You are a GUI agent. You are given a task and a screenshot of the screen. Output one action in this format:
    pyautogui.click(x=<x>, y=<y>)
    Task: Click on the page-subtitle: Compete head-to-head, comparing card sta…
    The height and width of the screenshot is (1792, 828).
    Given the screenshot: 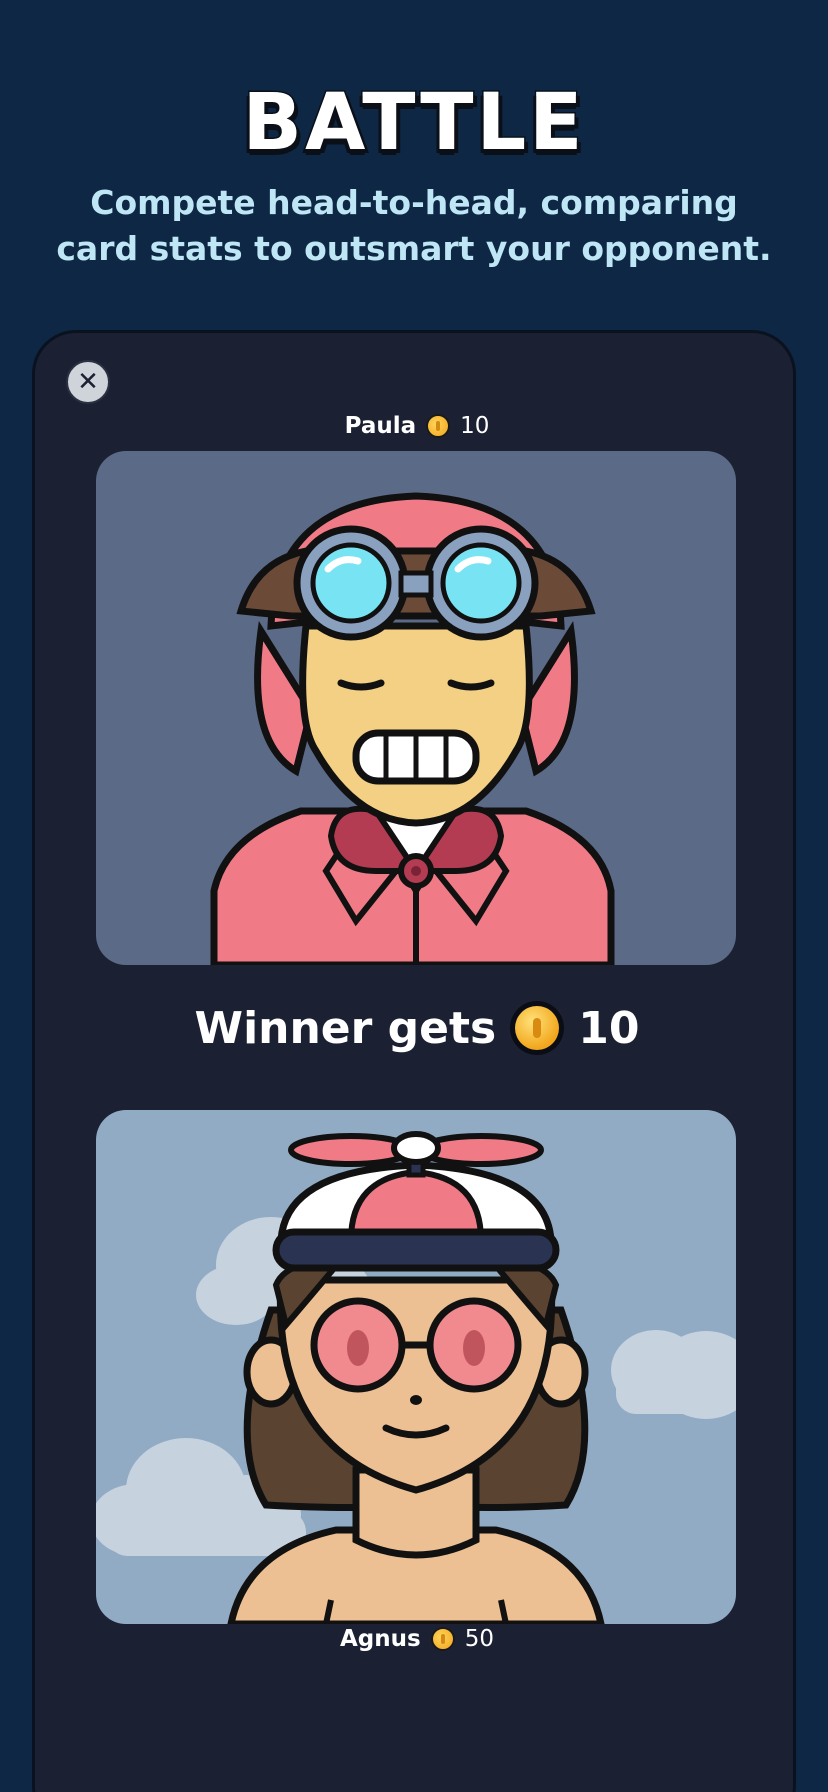 What is the action you would take?
    pyautogui.click(x=414, y=226)
    